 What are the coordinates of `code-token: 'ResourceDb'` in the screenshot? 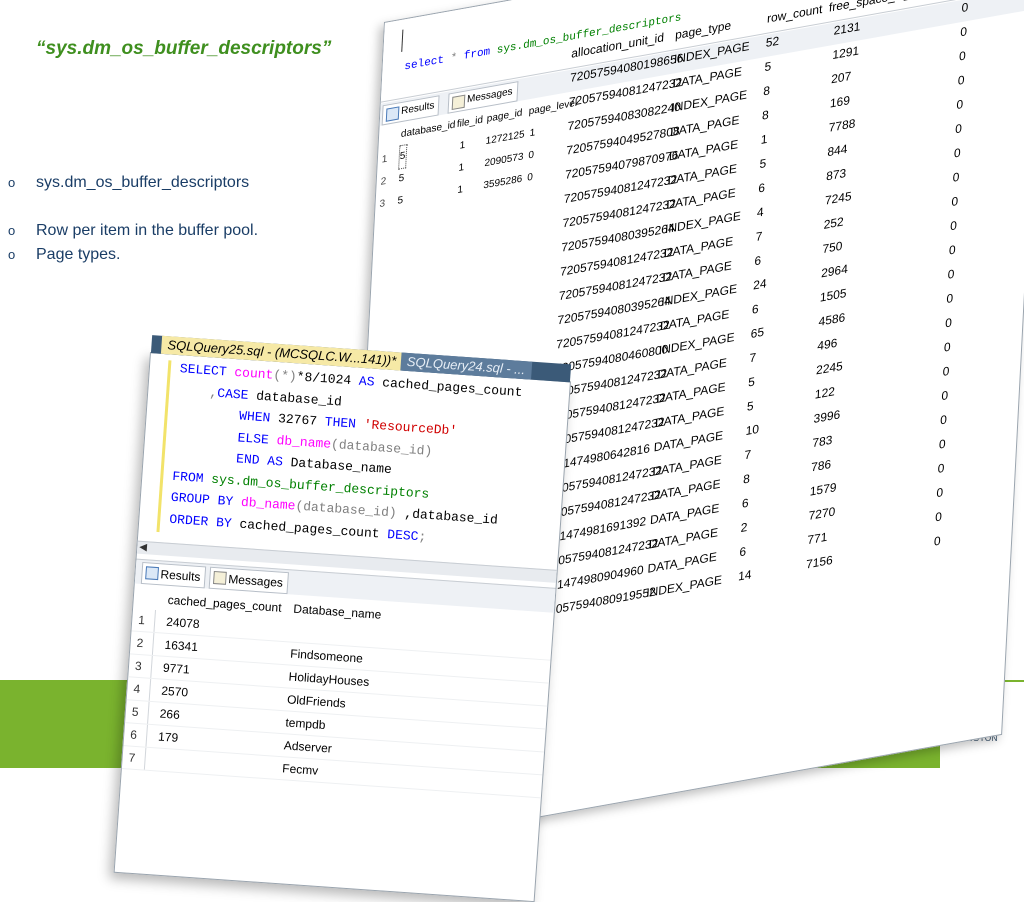 It's located at (406, 427).